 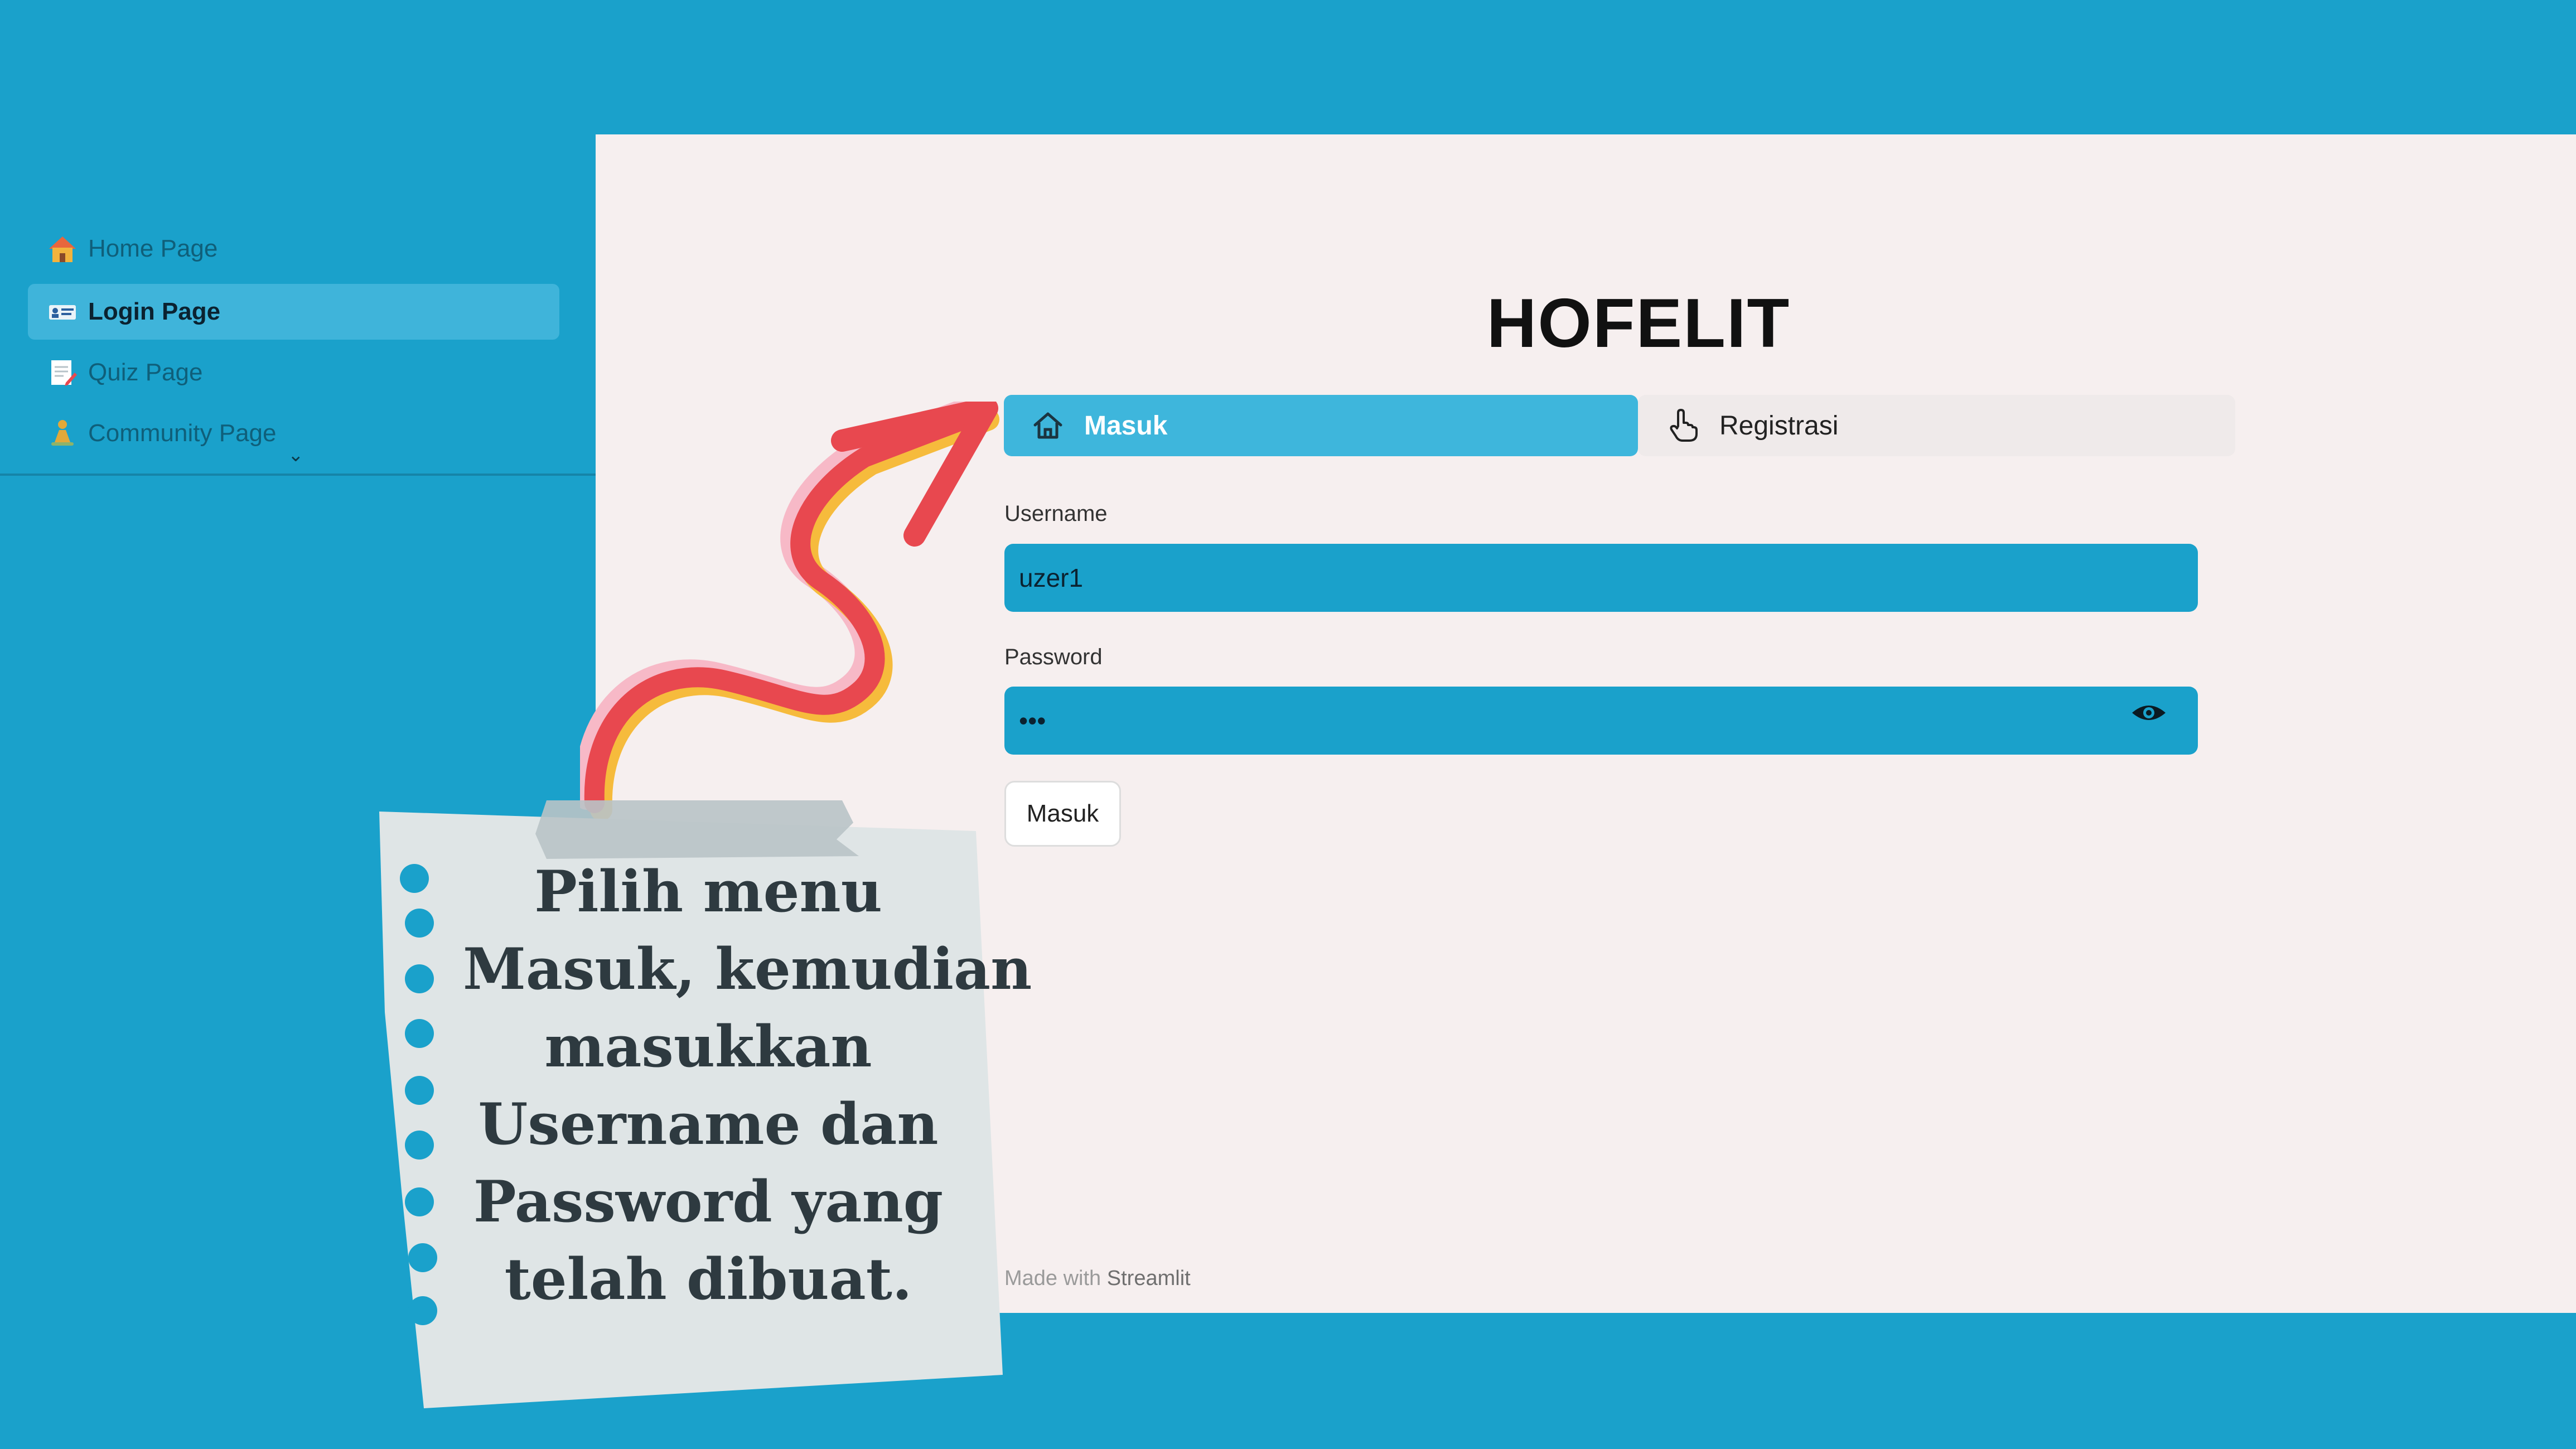 I want to click on id-card-icon, so click(x=62, y=311).